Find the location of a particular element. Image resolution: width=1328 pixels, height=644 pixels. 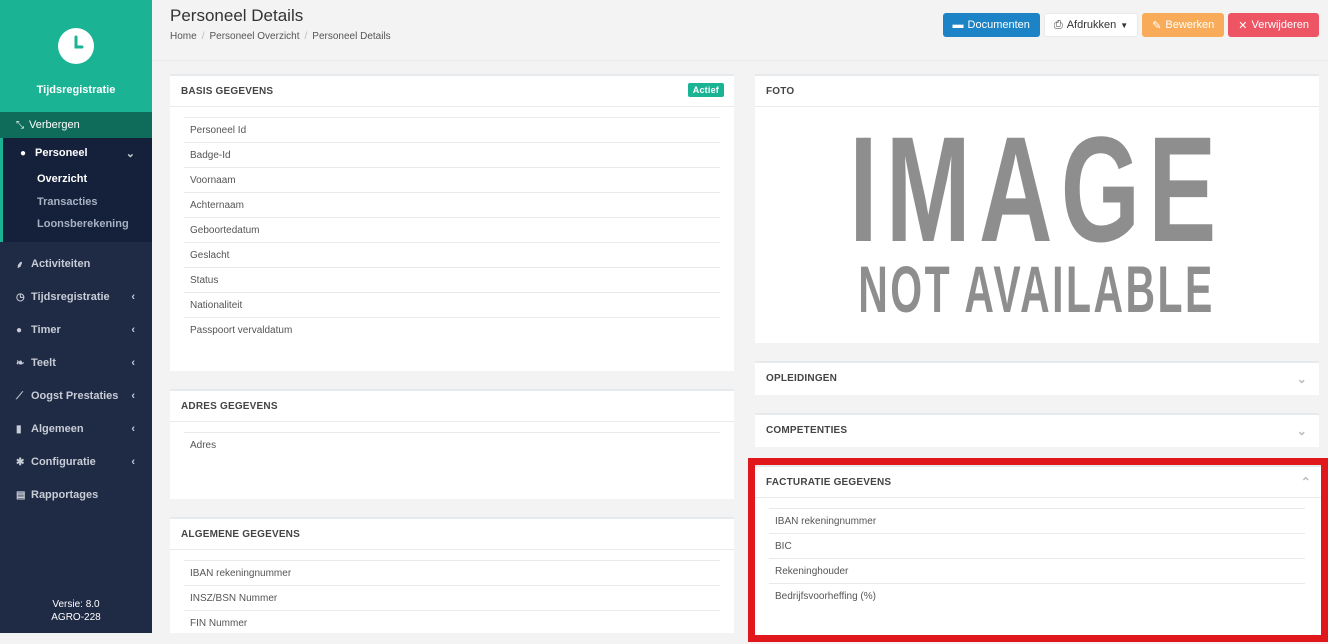

sidebar-item-algemeen: ▮ Algemeen ‹ is located at coordinates (76, 429).